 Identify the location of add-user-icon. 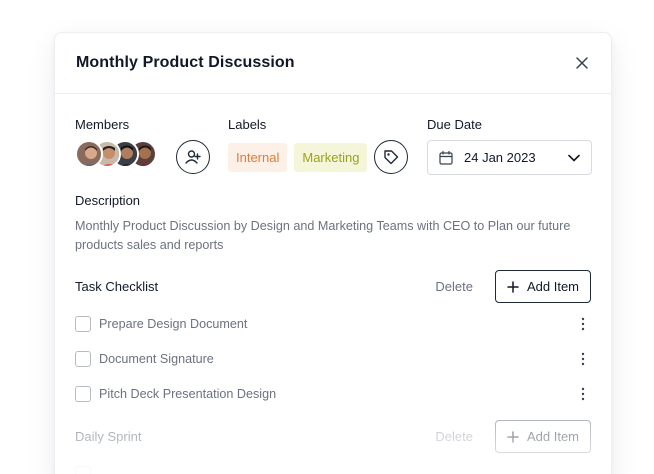
(193, 157).